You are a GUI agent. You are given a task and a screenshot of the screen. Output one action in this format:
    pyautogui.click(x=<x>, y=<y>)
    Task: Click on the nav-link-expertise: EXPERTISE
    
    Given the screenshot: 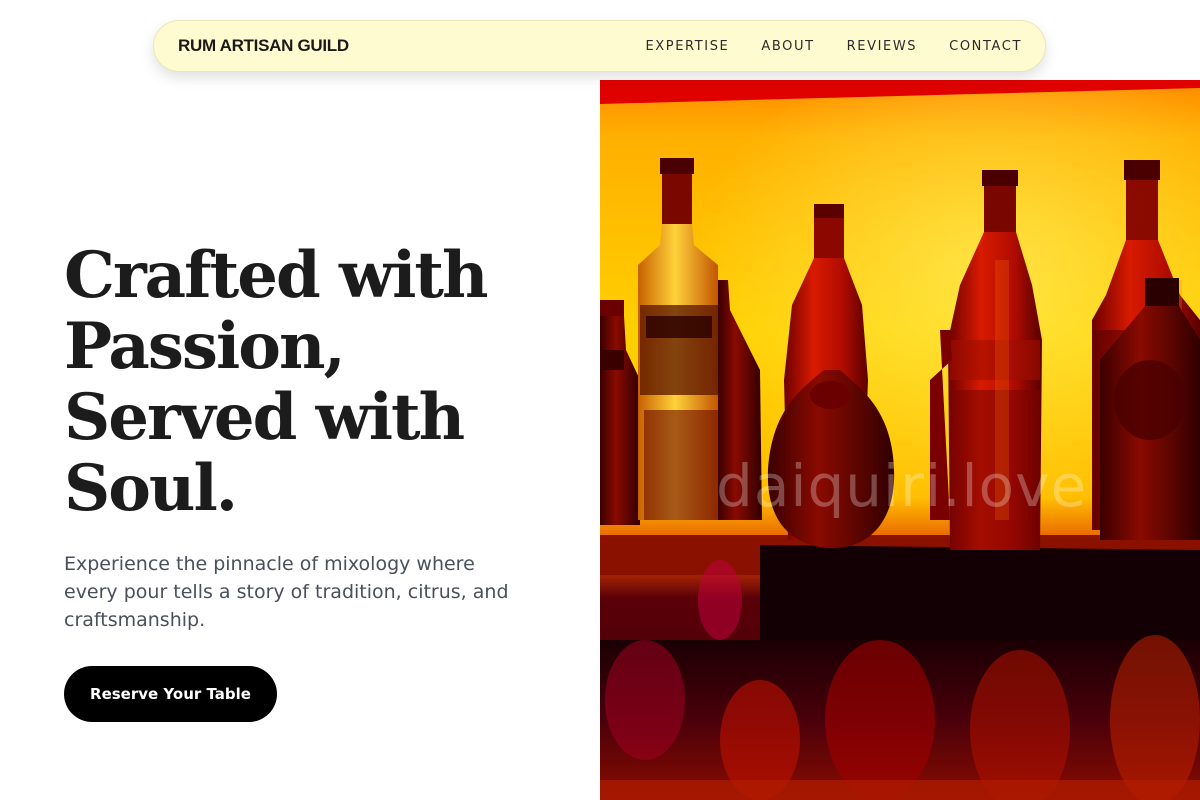 What is the action you would take?
    pyautogui.click(x=687, y=46)
    